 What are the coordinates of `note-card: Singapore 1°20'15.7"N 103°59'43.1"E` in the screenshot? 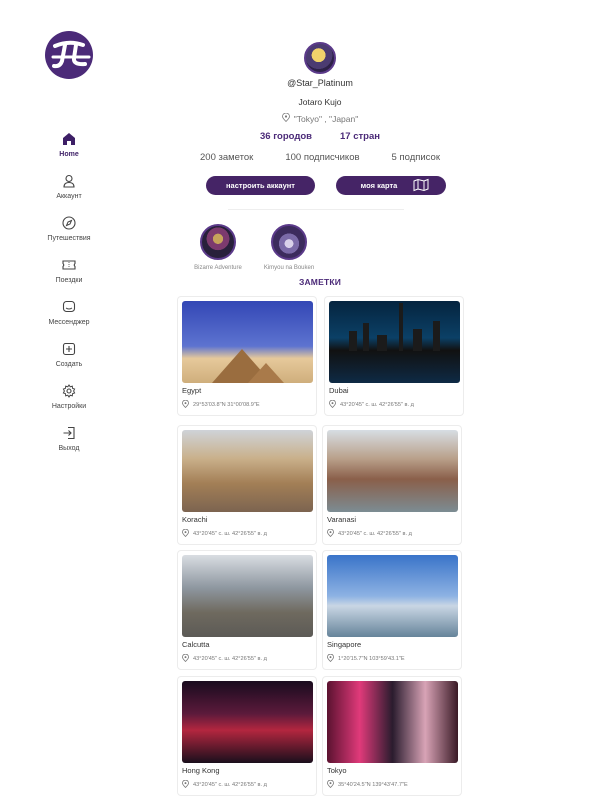 It's located at (392, 610).